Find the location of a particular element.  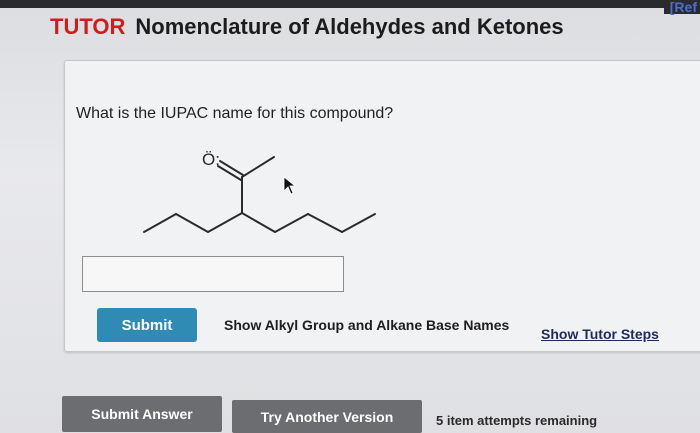

attempts-remaining: 5 item attempts remaining is located at coordinates (517, 420).